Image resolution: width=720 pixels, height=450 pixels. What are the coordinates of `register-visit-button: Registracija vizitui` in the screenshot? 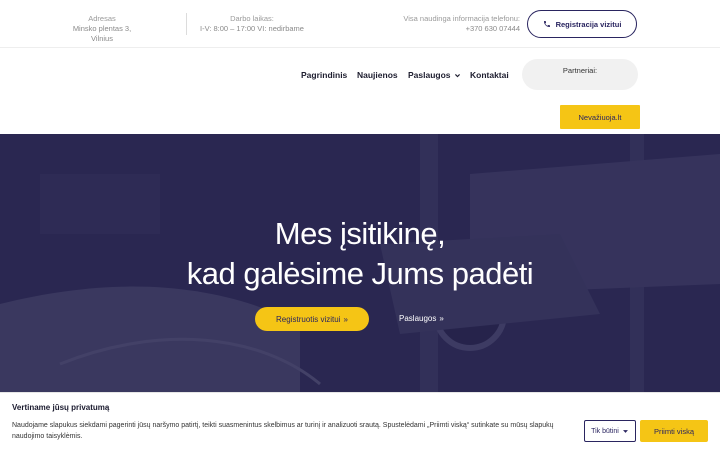 It's located at (582, 24).